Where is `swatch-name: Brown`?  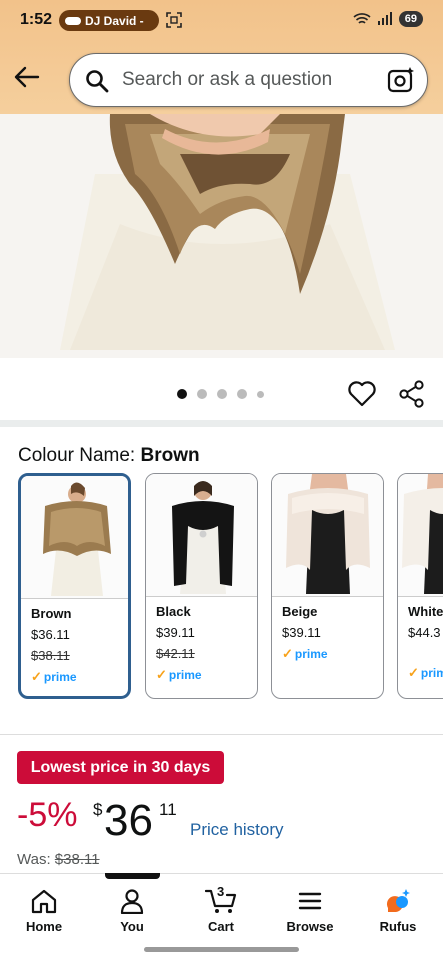
swatch-name: Brown is located at coordinates (51, 613).